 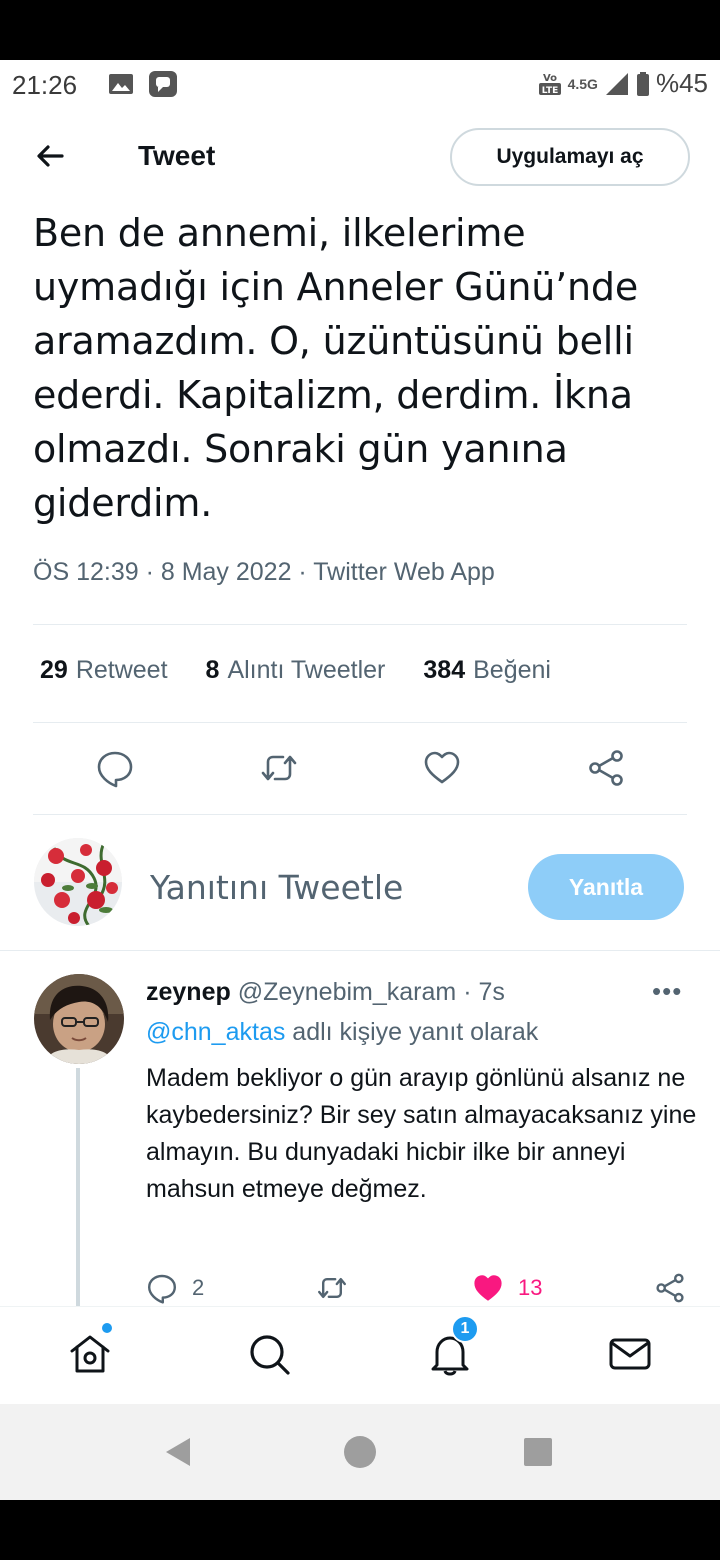 What do you see at coordinates (507, 1288) in the screenshot?
I see `reply-like-button: 13` at bounding box center [507, 1288].